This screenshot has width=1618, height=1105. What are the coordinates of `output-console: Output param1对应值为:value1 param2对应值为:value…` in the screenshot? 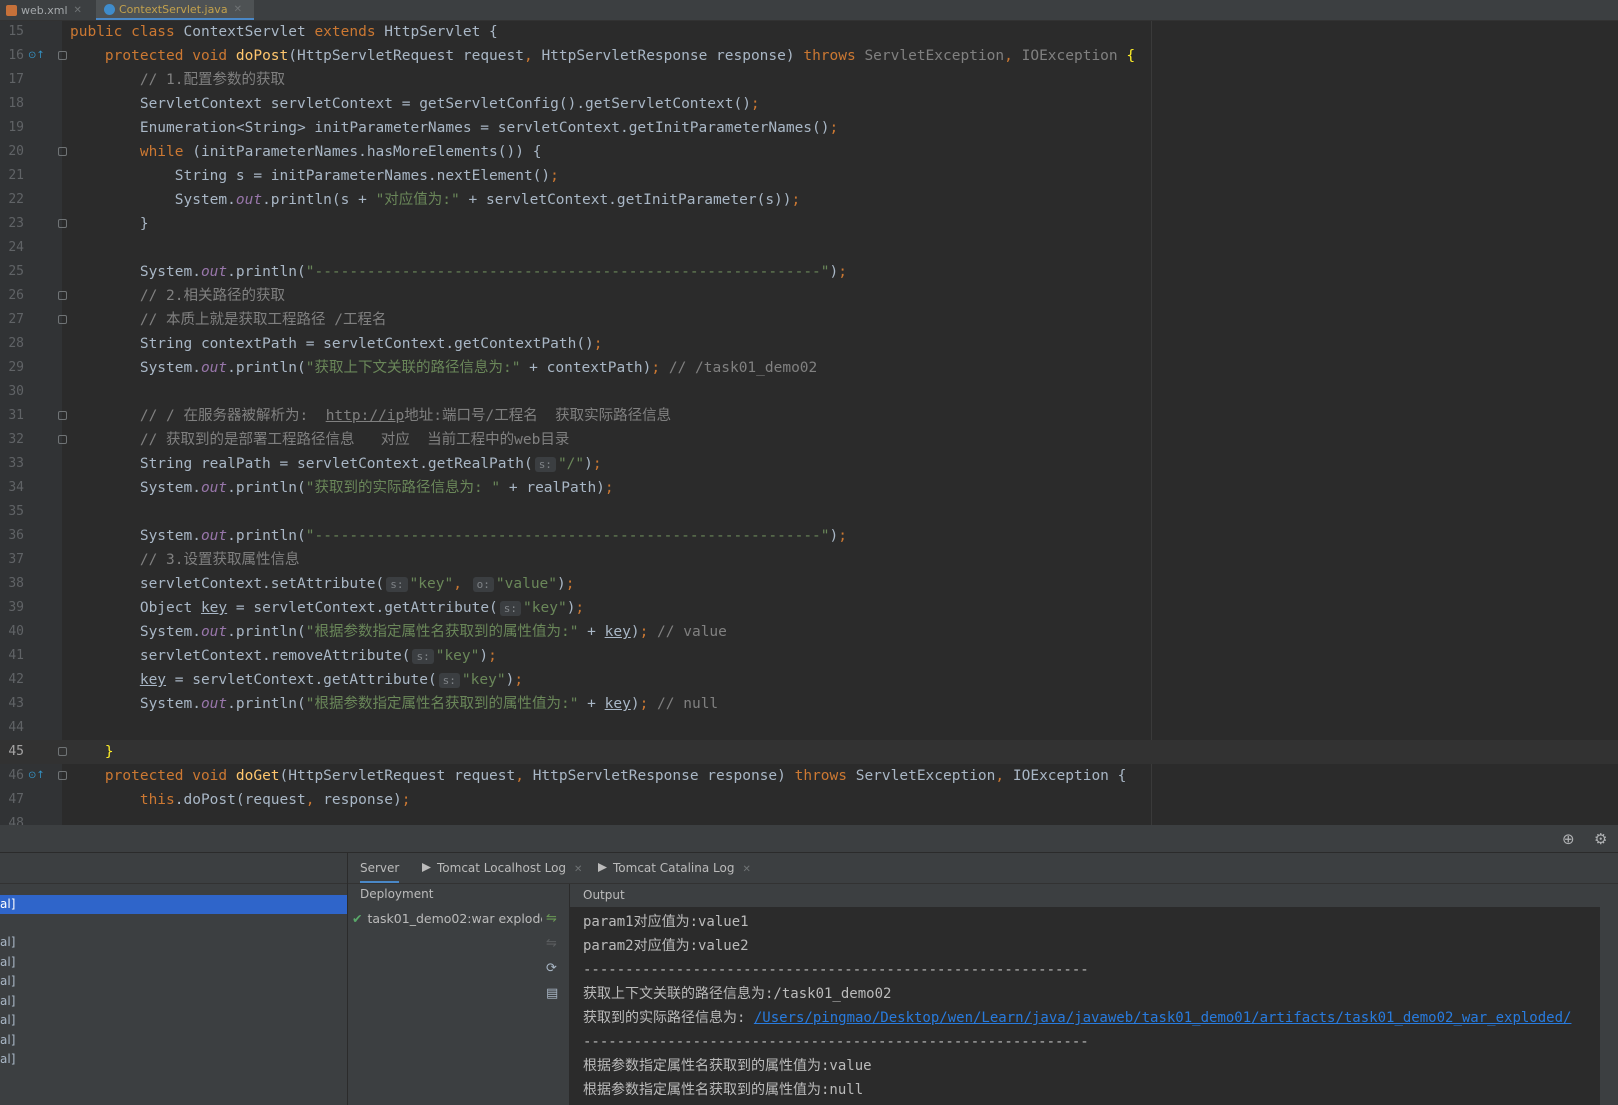 It's located at (1085, 994).